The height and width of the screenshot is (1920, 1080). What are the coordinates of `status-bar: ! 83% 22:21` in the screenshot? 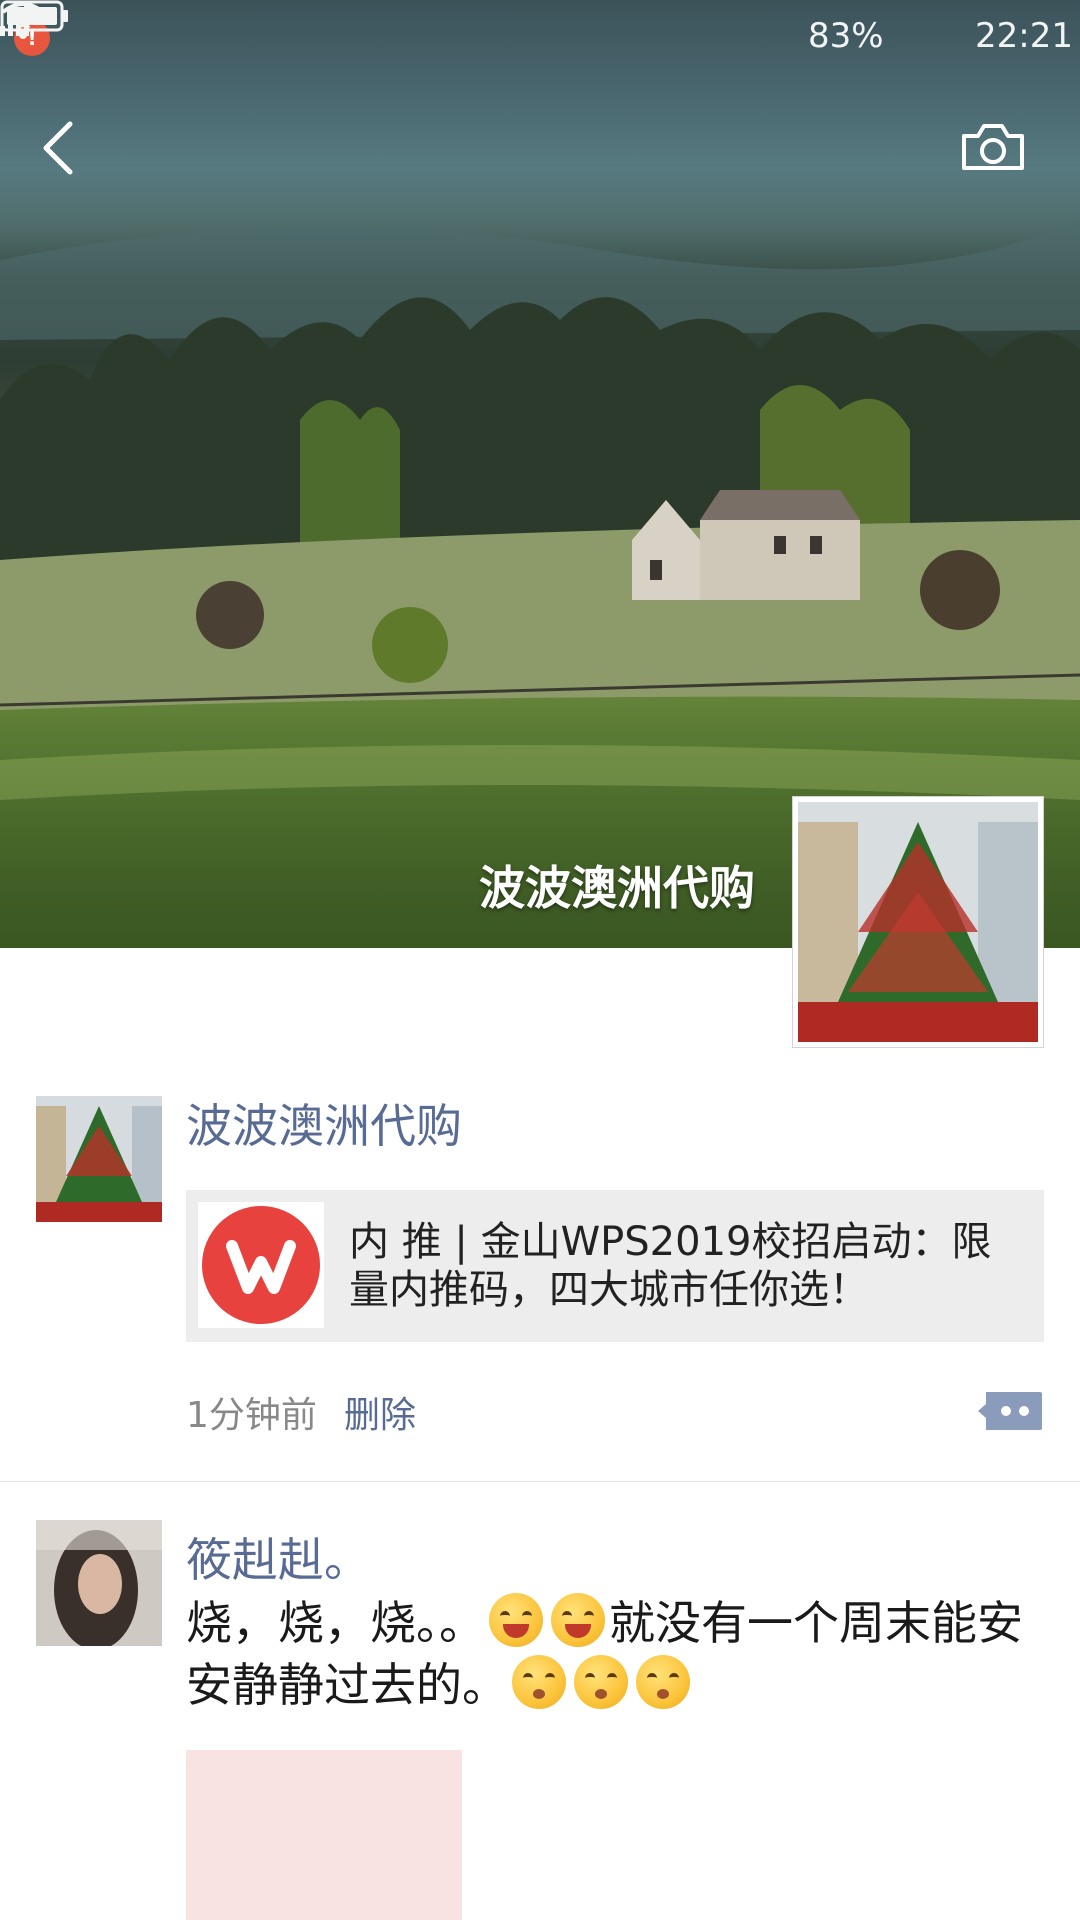 It's located at (540, 39).